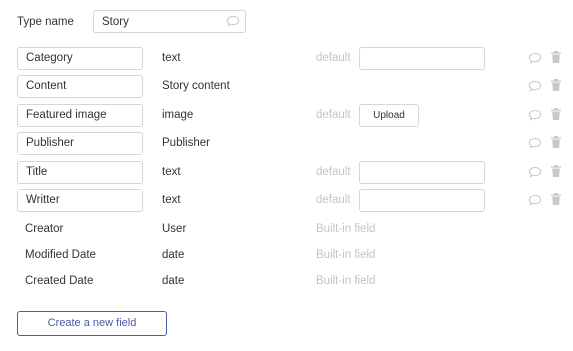 This screenshot has width=573, height=351. What do you see at coordinates (80, 172) in the screenshot?
I see `field-name-input: Title` at bounding box center [80, 172].